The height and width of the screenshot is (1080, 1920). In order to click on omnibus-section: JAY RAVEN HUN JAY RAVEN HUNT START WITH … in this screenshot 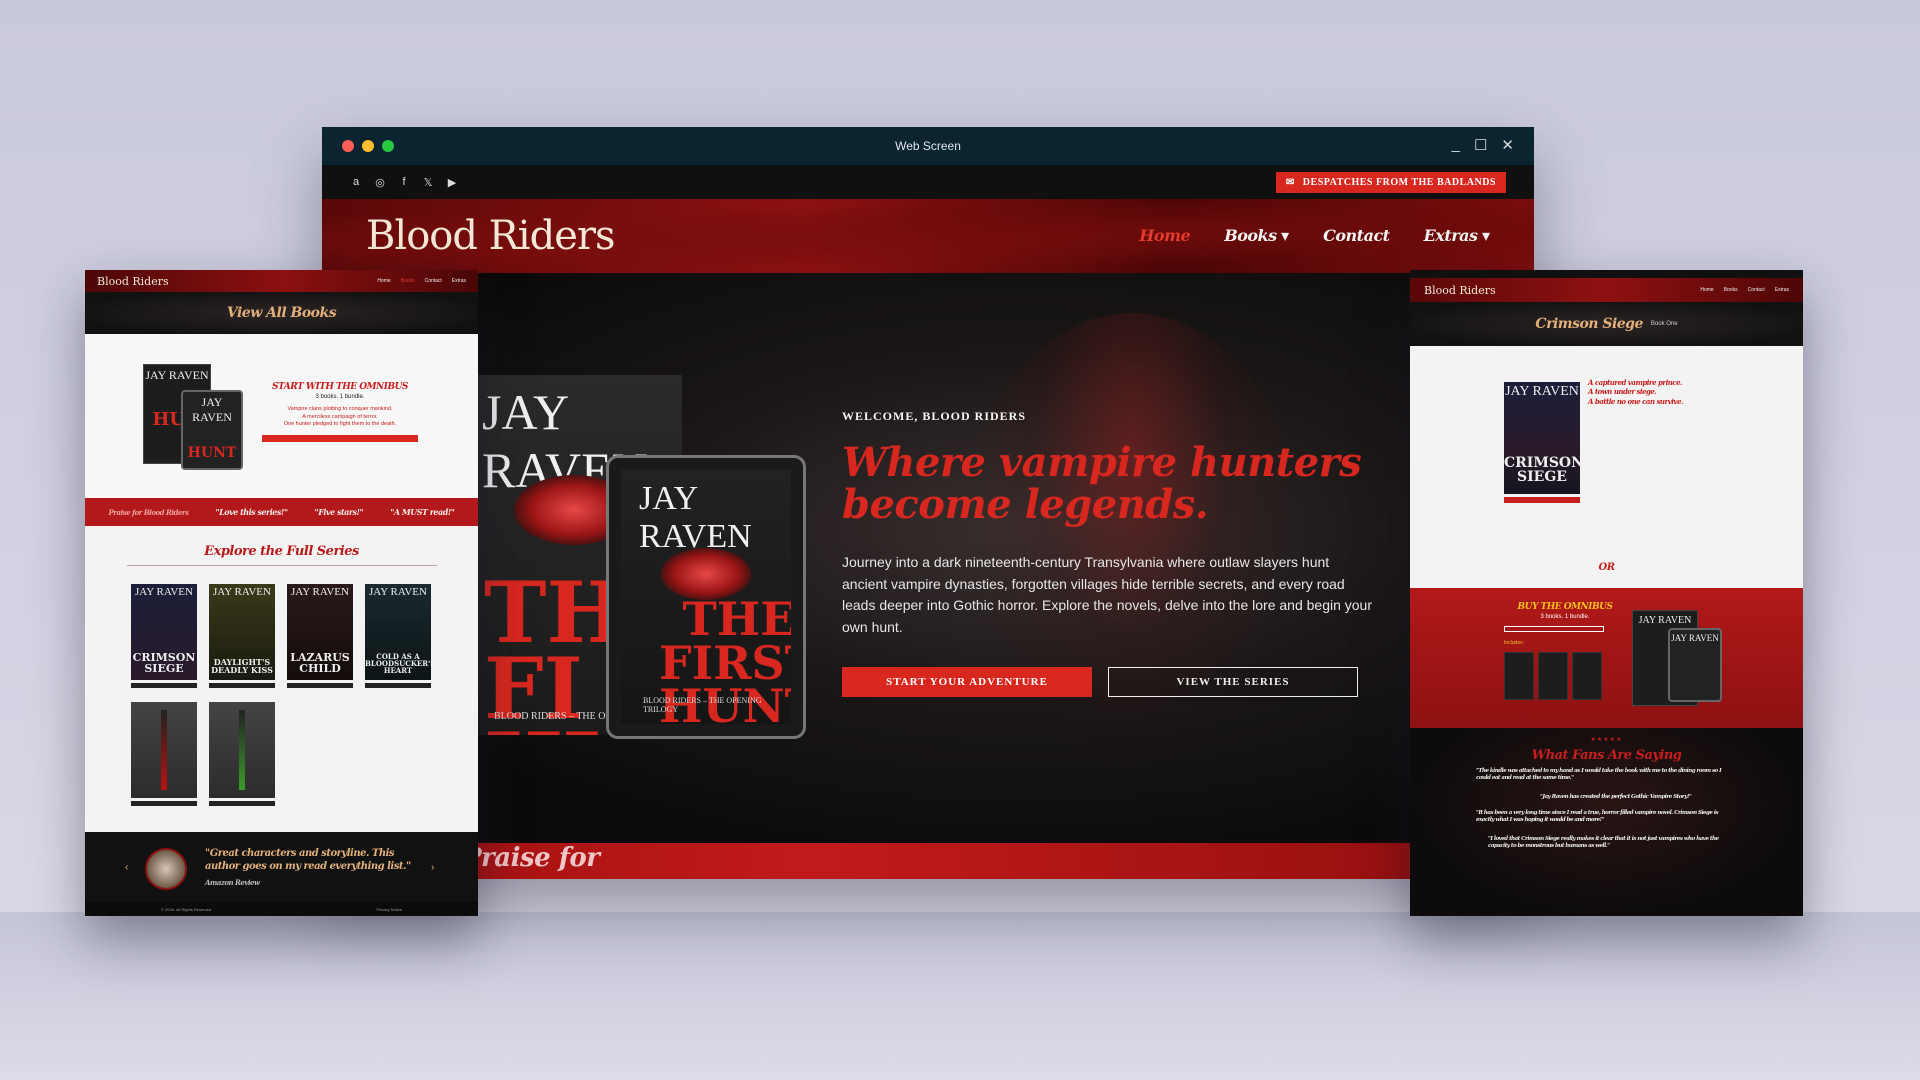, I will do `click(281, 416)`.